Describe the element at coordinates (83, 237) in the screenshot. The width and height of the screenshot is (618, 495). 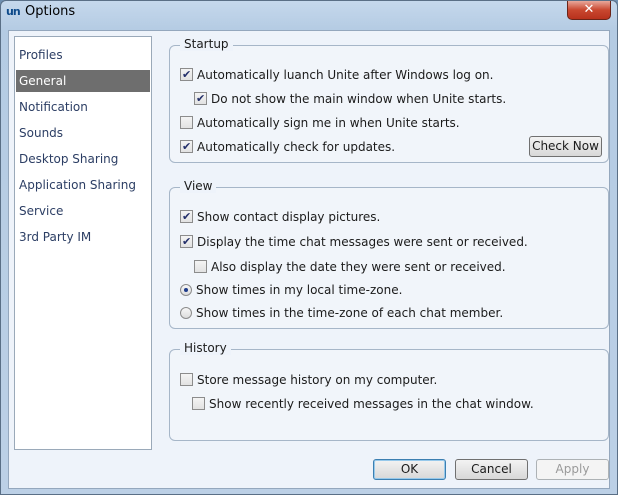
I see `sidebar-item-3rd-party-im: 3rd Party IM` at that location.